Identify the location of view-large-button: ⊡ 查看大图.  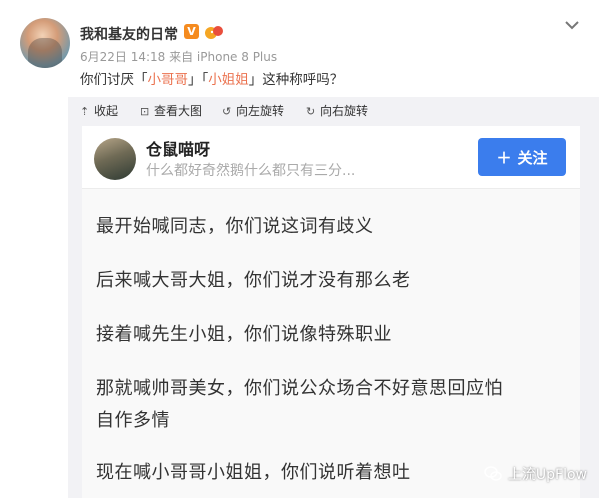
(171, 110).